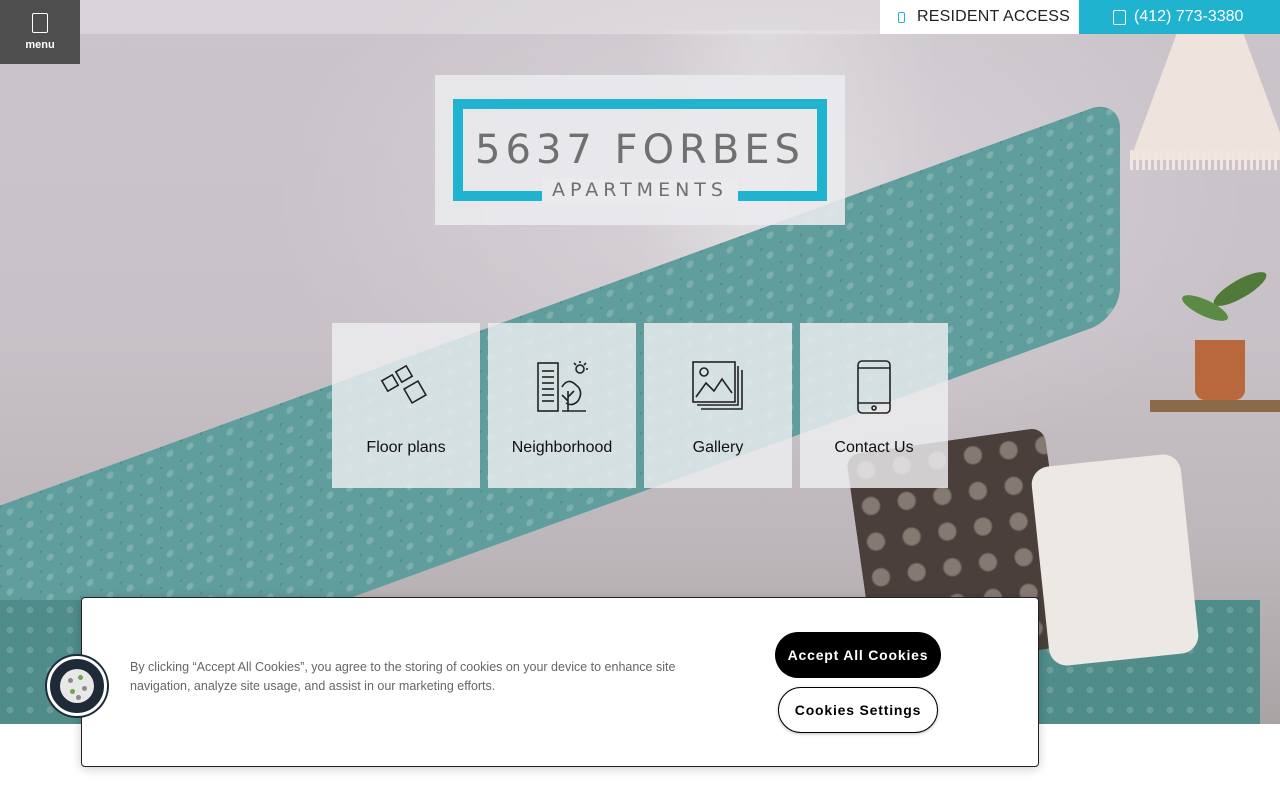  What do you see at coordinates (40, 45) in the screenshot?
I see `menu-label: menu` at bounding box center [40, 45].